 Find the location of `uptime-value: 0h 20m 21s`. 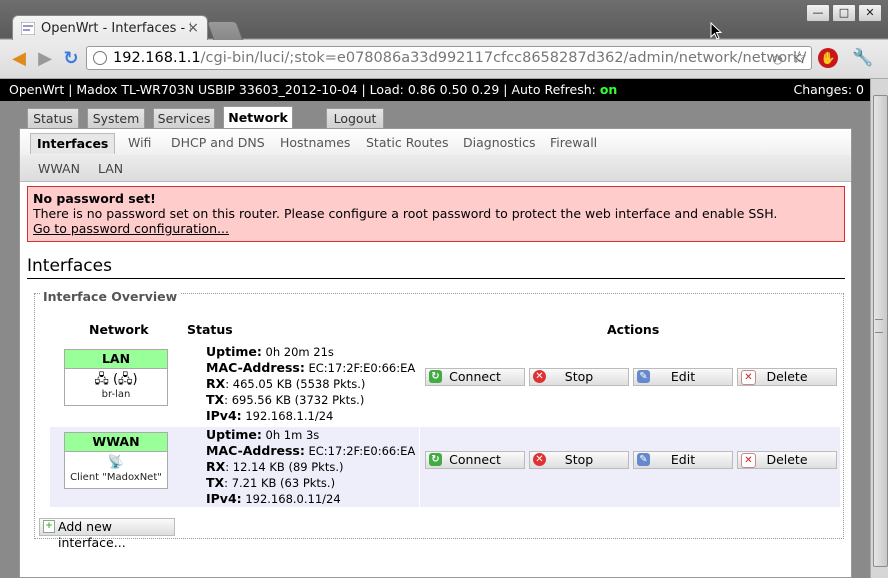

uptime-value: 0h 20m 21s is located at coordinates (299, 352).